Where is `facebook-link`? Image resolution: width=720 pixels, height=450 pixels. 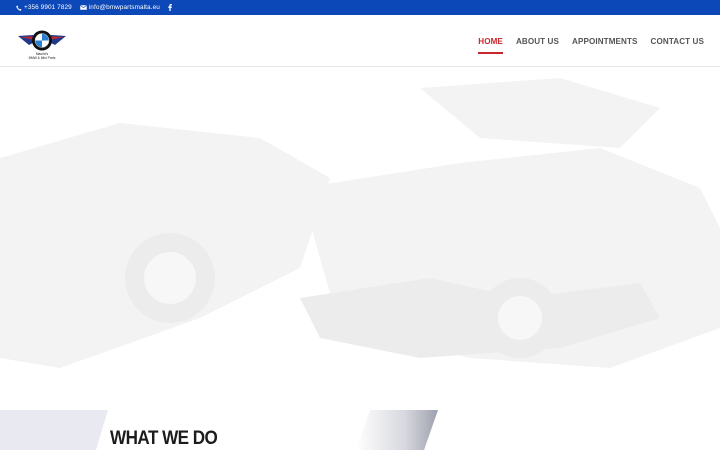 facebook-link is located at coordinates (171, 7).